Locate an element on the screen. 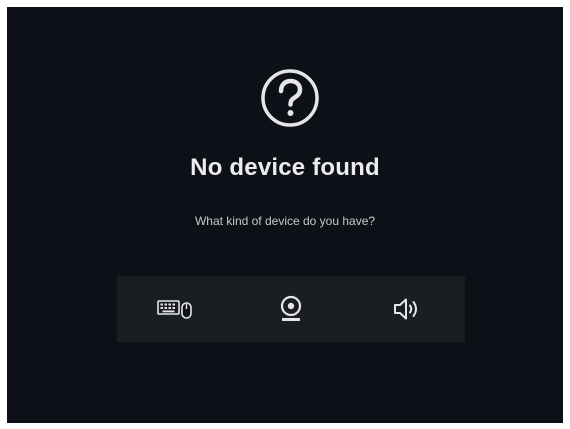  device-option-keyboard-mouse is located at coordinates (175, 309).